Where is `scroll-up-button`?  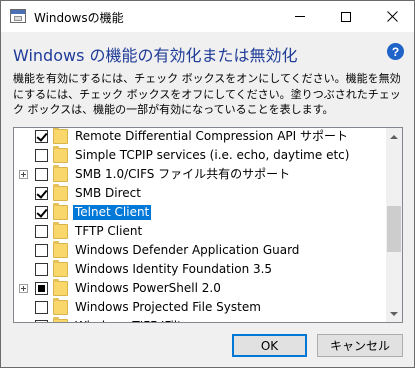
scroll-up-button is located at coordinates (394, 136).